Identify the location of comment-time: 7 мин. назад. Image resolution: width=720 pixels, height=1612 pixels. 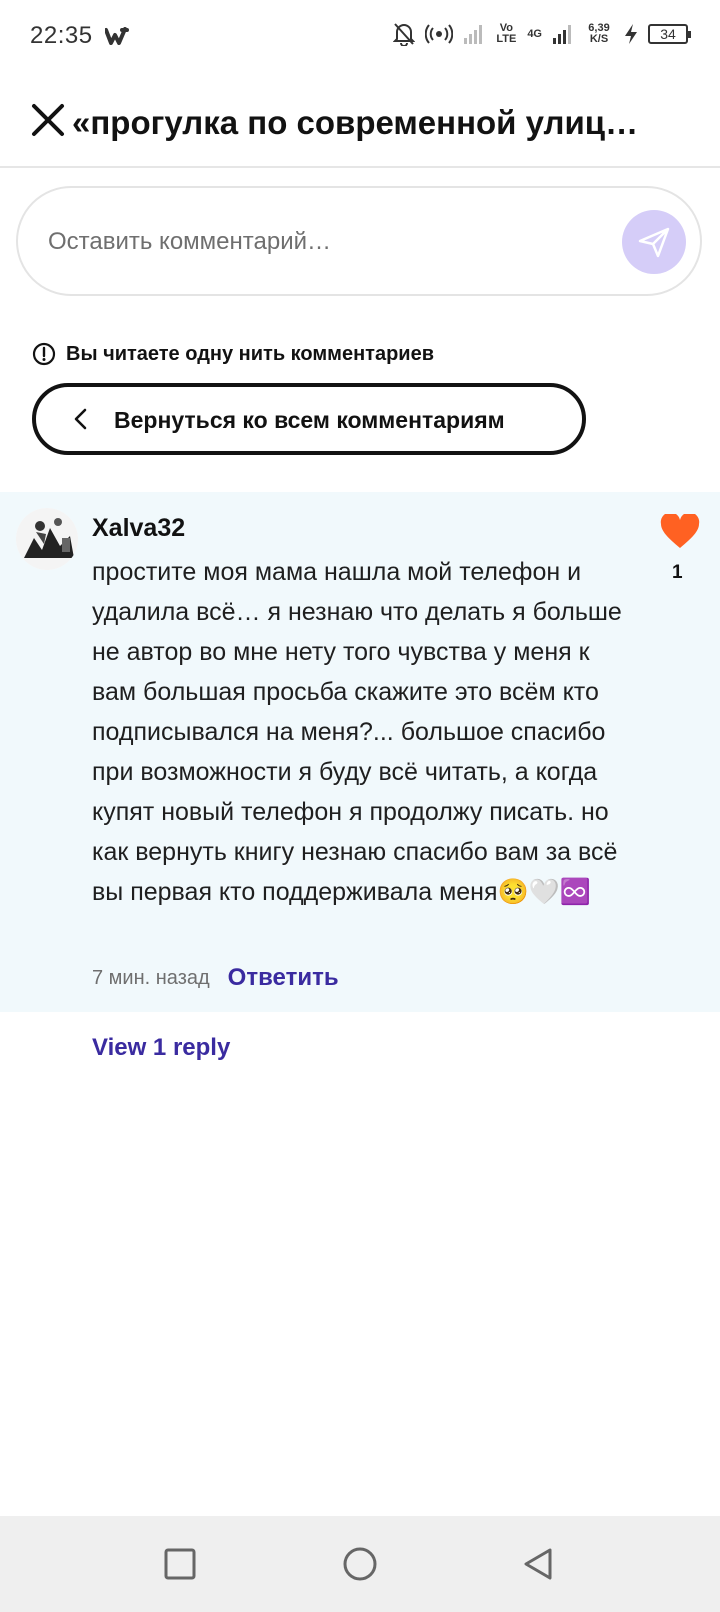
(151, 977).